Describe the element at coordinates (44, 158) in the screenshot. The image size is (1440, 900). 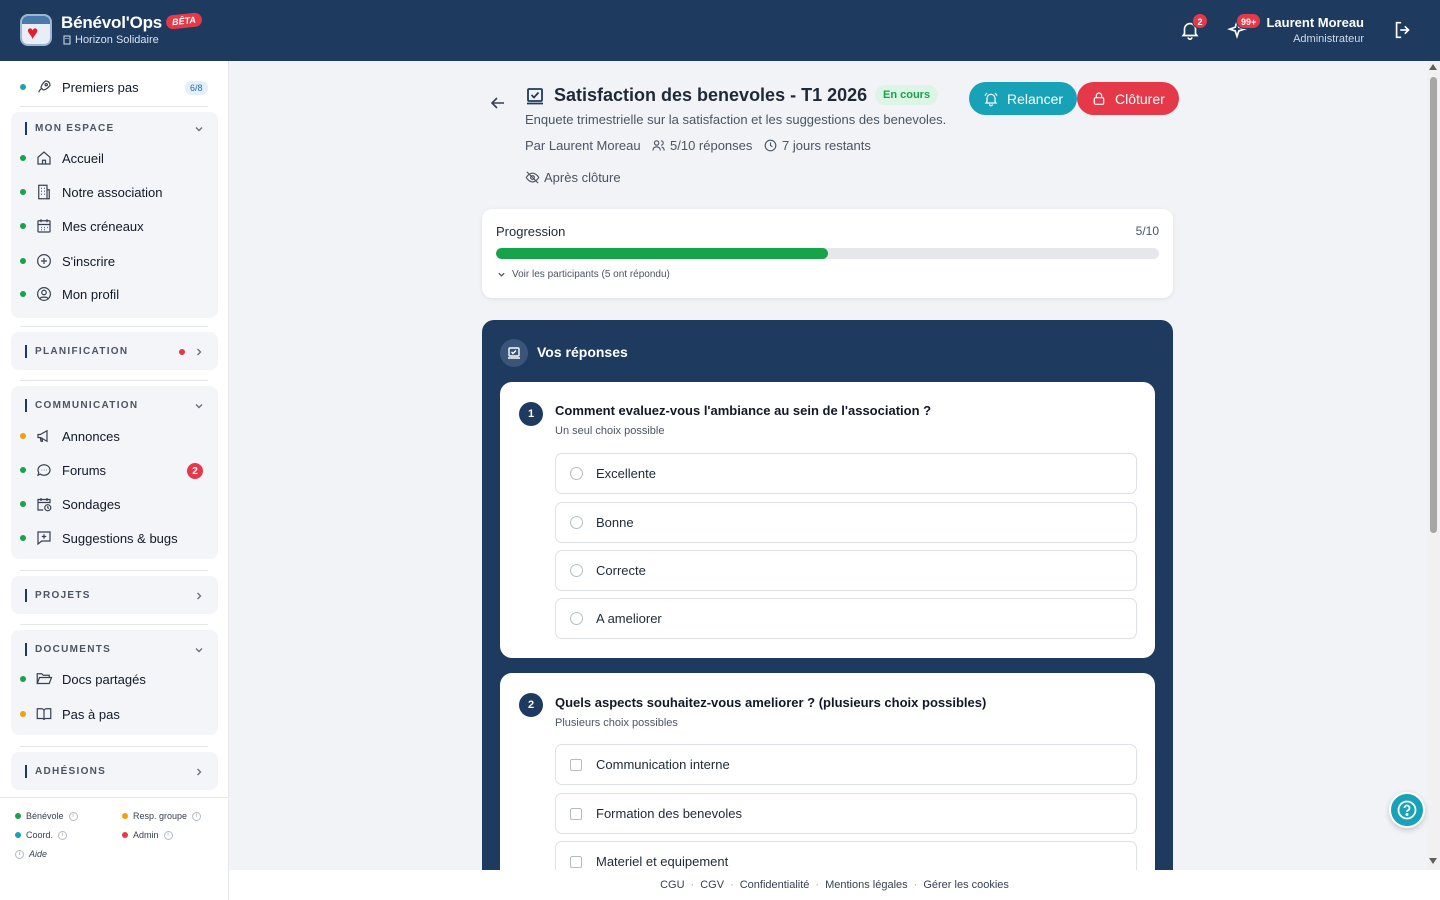
I see `home-icon` at that location.